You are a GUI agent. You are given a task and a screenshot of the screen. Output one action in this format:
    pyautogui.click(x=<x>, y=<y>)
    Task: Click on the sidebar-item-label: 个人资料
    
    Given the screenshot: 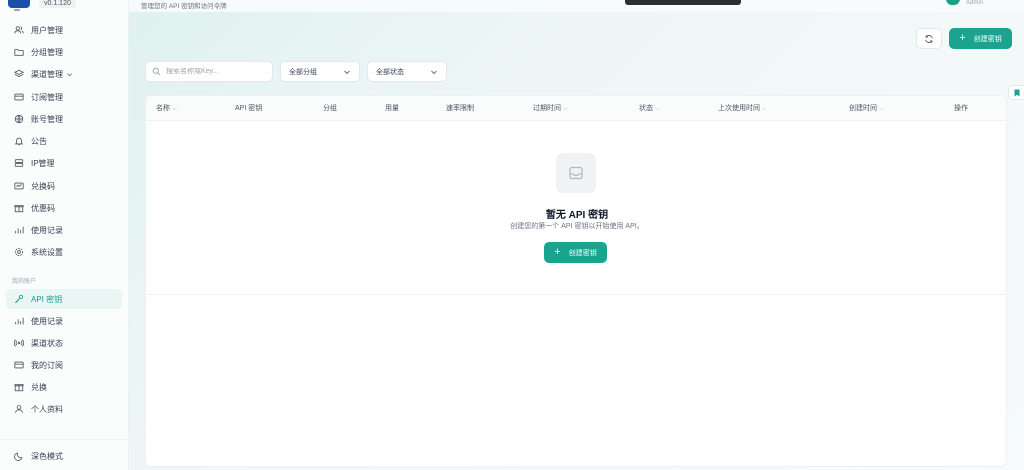 What is the action you would take?
    pyautogui.click(x=47, y=409)
    